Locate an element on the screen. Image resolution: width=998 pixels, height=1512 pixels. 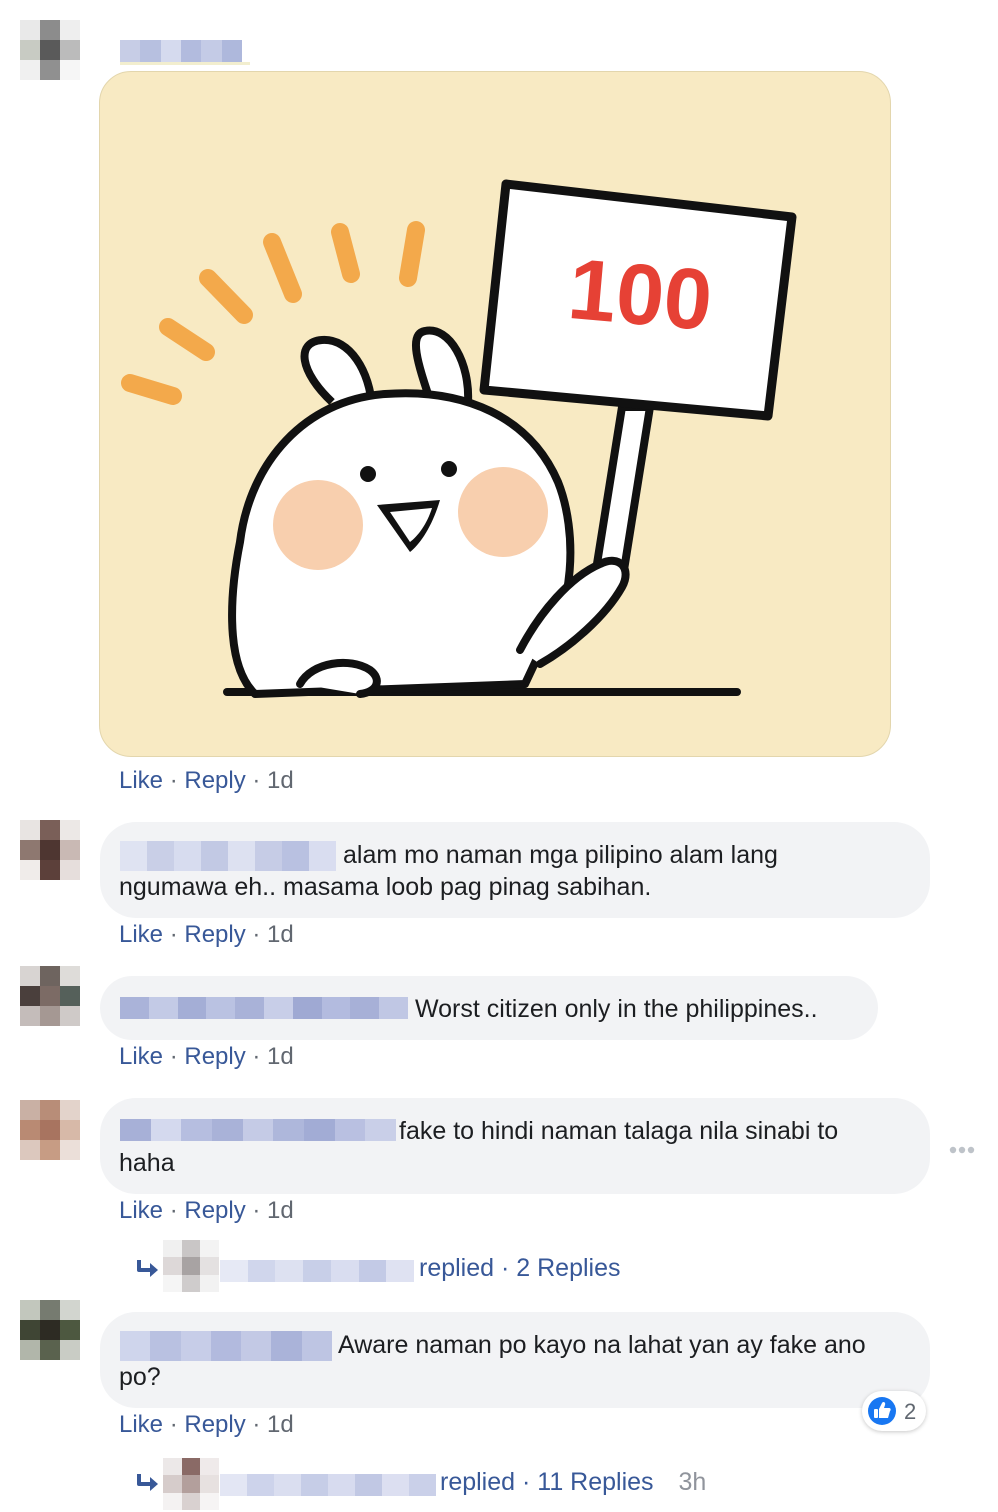
replies-summary: replied · 2 Replies is located at coordinates (520, 1268).